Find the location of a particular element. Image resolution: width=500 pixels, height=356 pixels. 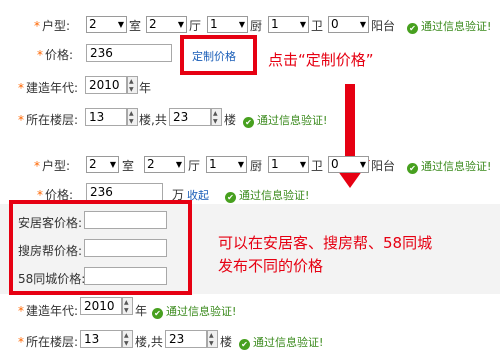

annotation-platforms-line1: 可以在安居客、搜房帮、58同城 is located at coordinates (325, 243).